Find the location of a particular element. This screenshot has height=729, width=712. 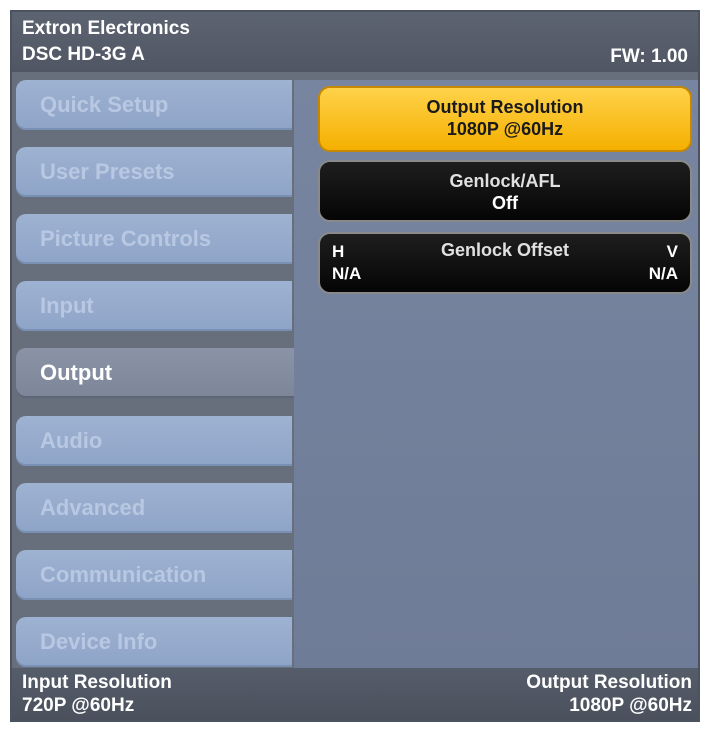

sidebar-item-device-info: Device Info is located at coordinates (154, 642).